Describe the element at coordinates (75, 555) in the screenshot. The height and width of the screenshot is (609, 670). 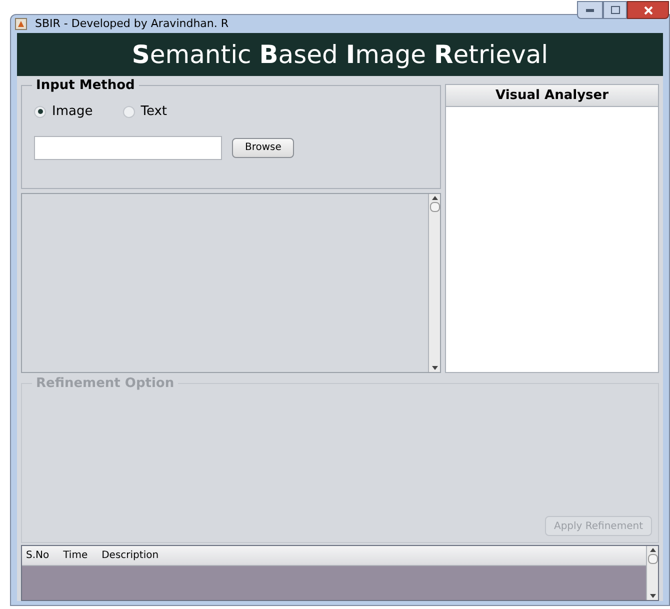
I see `column-header: Time` at that location.